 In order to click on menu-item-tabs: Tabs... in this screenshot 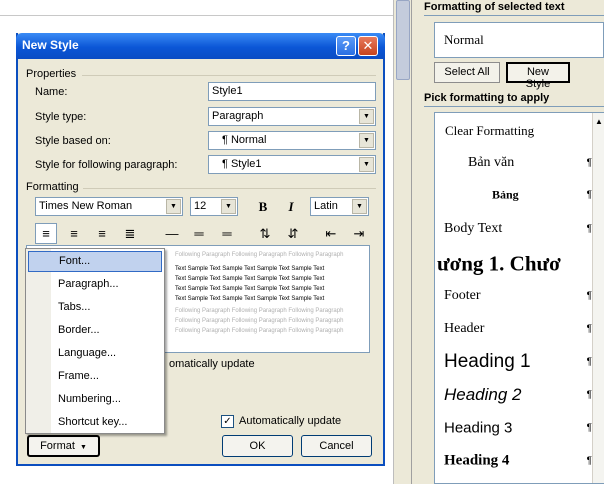, I will do `click(95, 307)`.